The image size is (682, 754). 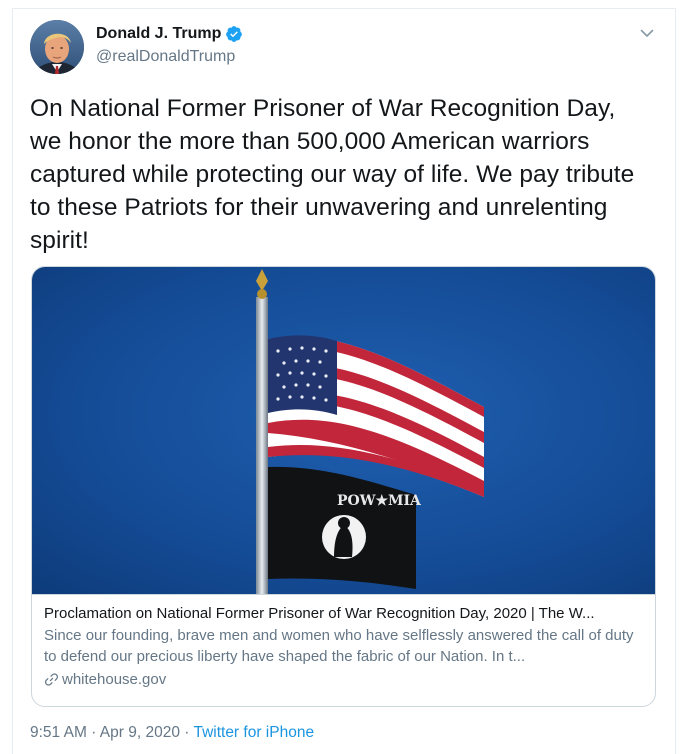 What do you see at coordinates (114, 679) in the screenshot?
I see `link-card-domain: whitehouse.gov` at bounding box center [114, 679].